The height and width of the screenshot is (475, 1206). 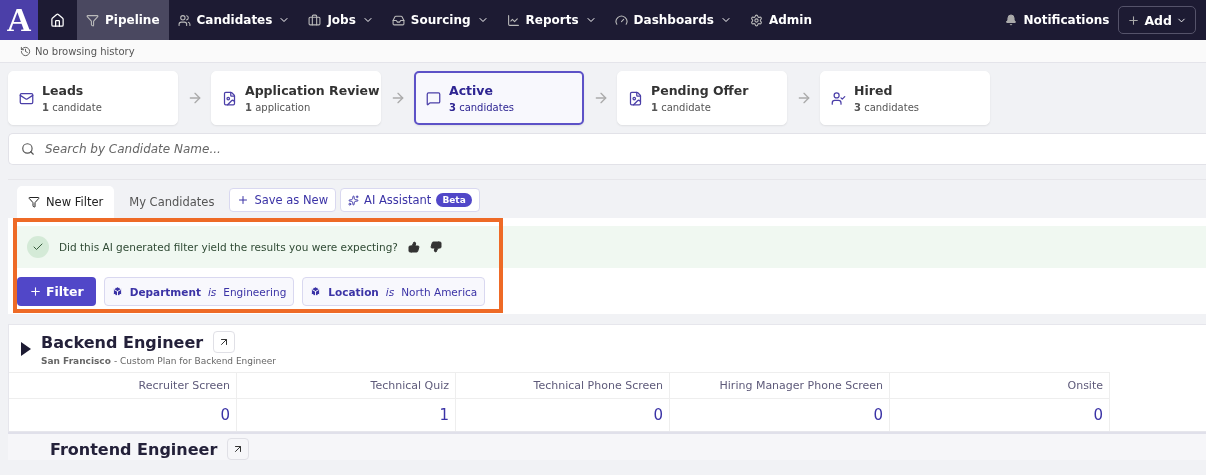 I want to click on sparkles-icon, so click(x=354, y=200).